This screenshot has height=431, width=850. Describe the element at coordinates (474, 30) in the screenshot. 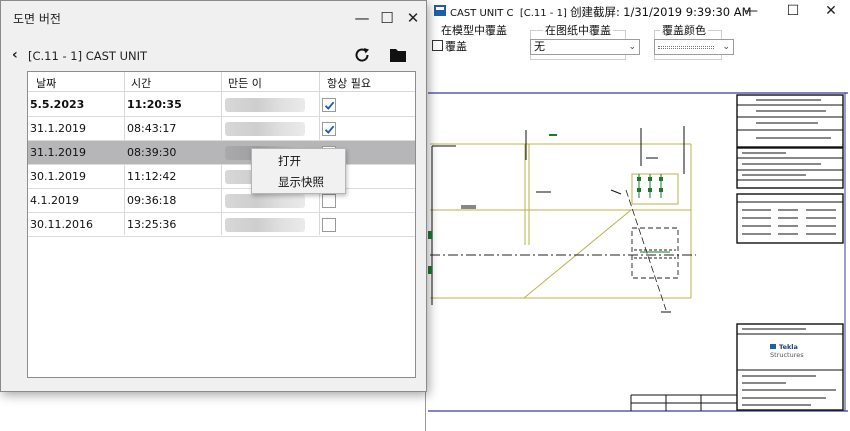

I see `model-overlay-label: 在模型中覆盖` at that location.